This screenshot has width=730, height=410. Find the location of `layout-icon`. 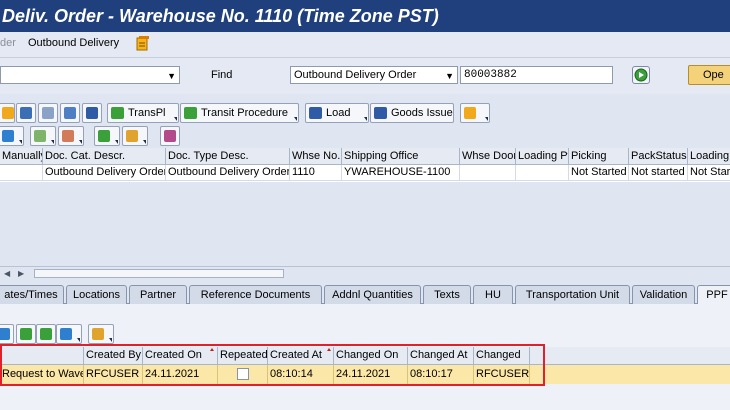

layout-icon is located at coordinates (132, 136).